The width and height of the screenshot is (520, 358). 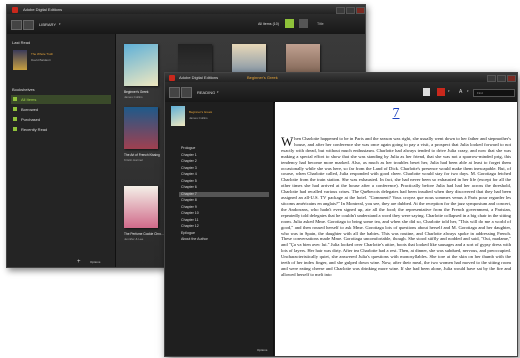 I want to click on toc-item: About the Author, so click(x=194, y=239).